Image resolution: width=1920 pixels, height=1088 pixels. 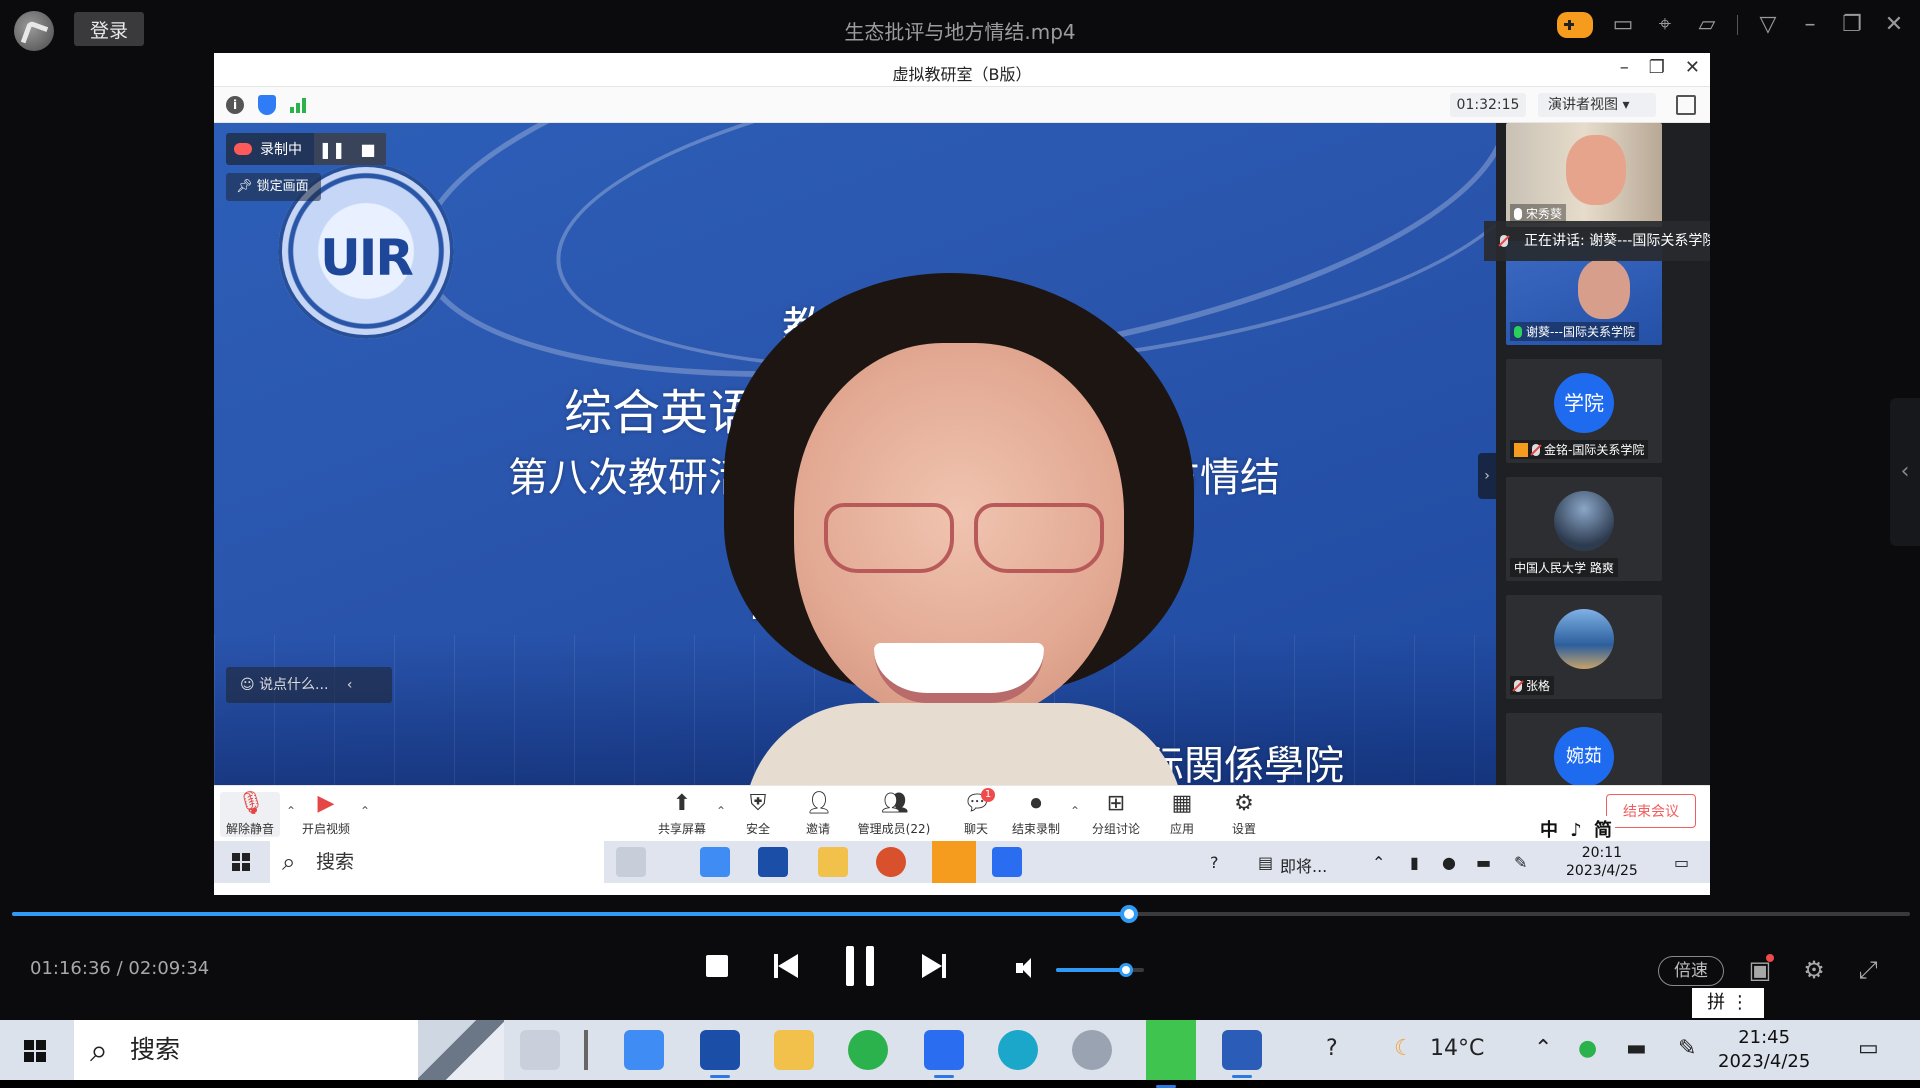 I want to click on stop-icon, so click(x=717, y=966).